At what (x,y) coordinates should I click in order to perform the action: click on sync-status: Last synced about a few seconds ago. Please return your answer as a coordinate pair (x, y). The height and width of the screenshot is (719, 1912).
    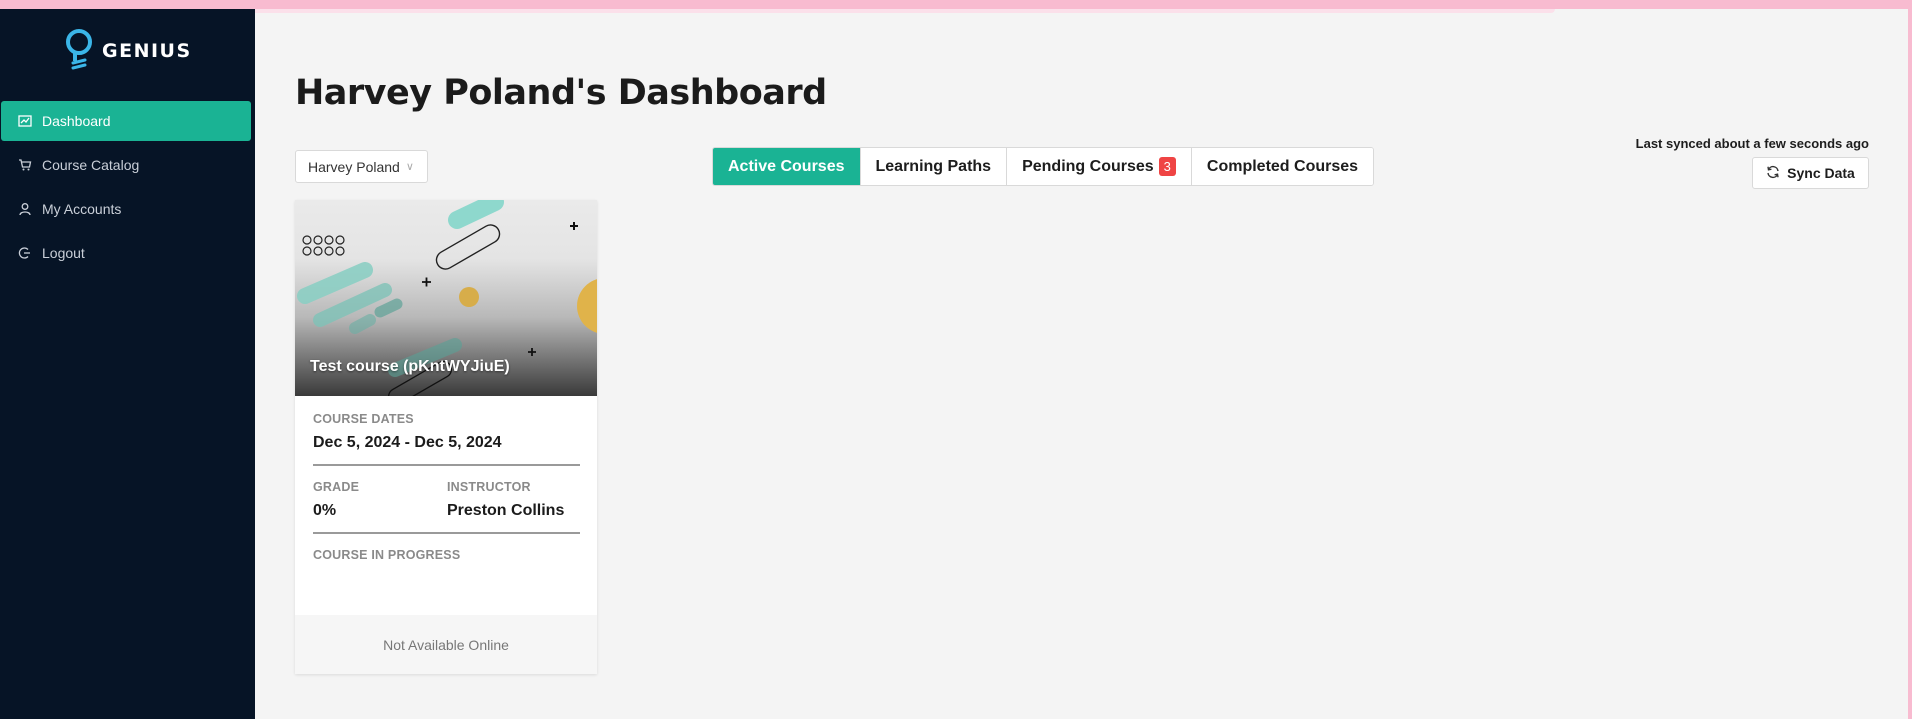
    Looking at the image, I should click on (1752, 143).